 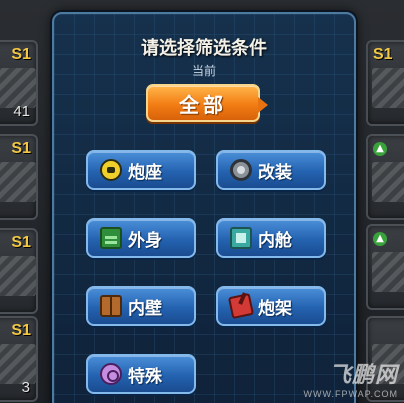 What do you see at coordinates (203, 71) in the screenshot?
I see `current-filter-label: 当前` at bounding box center [203, 71].